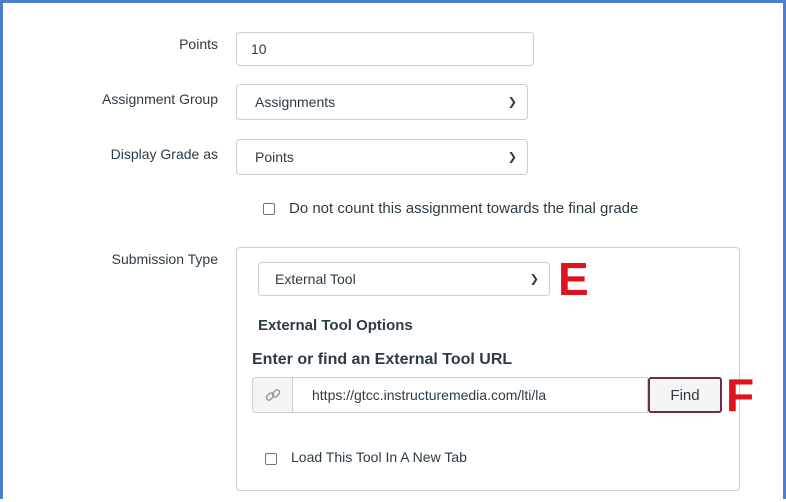  Describe the element at coordinates (164, 259) in the screenshot. I see `submission-type-label: Submission Type` at that location.